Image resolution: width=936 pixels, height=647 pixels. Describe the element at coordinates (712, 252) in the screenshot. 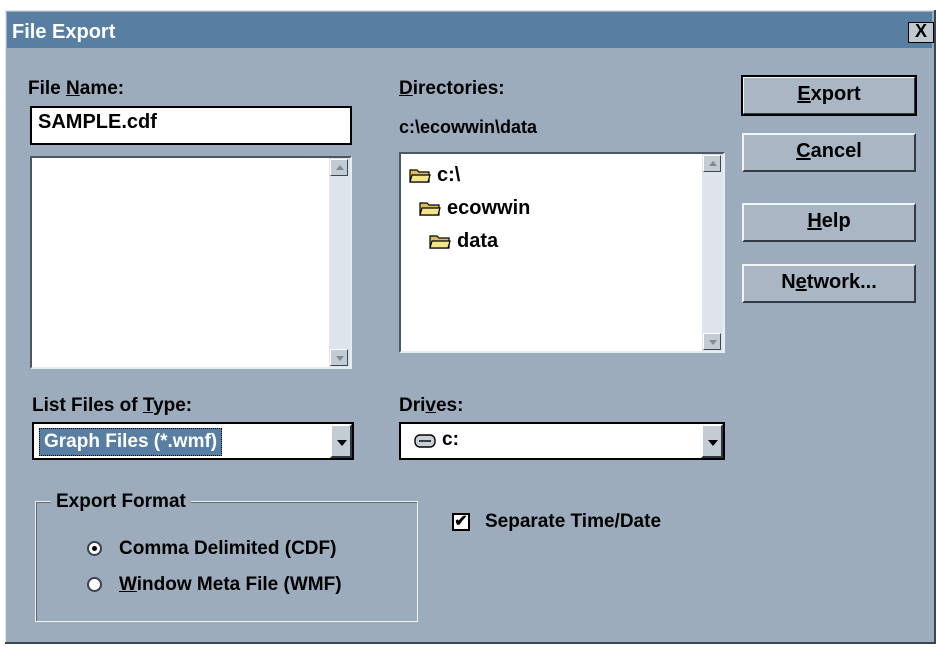

I see `directory-scrollbar` at that location.